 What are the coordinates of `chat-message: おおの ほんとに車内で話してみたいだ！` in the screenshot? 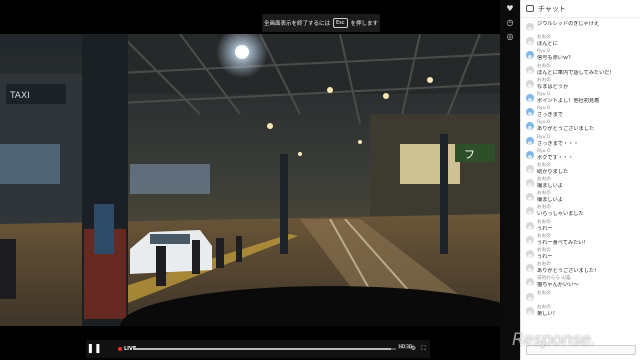 It's located at (580, 70).